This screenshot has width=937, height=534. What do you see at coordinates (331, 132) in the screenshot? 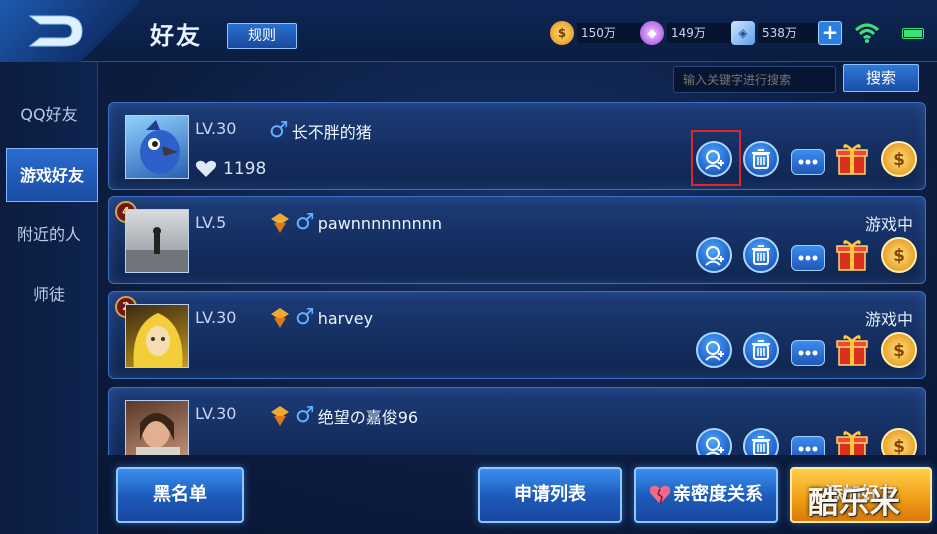
I see `friend-name: 长不胖的猪` at bounding box center [331, 132].